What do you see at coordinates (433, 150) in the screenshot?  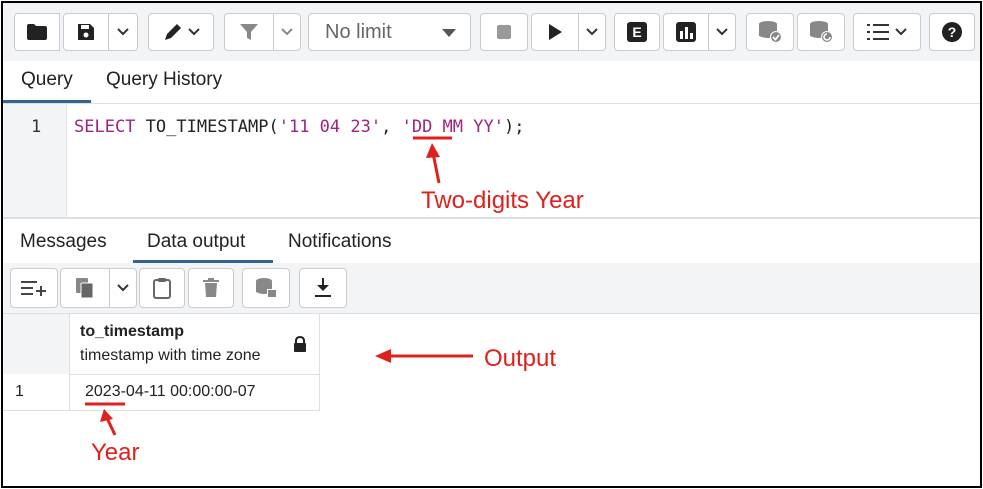 I see `two-digit-year-arrowhead` at bounding box center [433, 150].